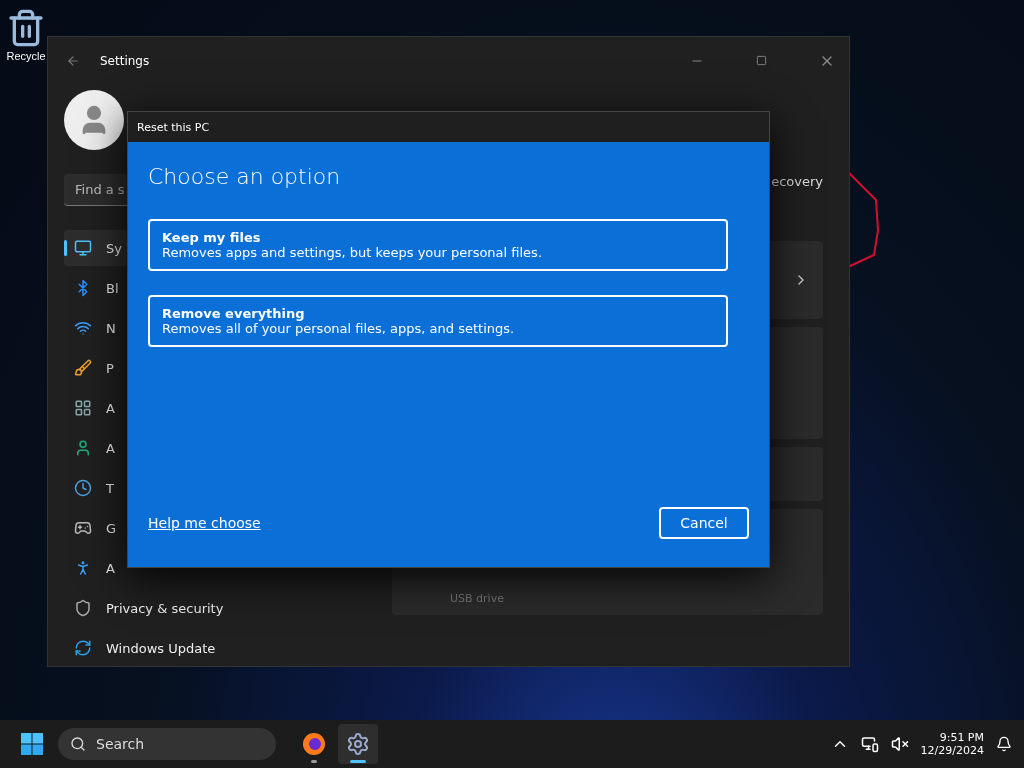 This screenshot has height=768, width=1024. What do you see at coordinates (125, 60) in the screenshot?
I see `window-title: Settings` at bounding box center [125, 60].